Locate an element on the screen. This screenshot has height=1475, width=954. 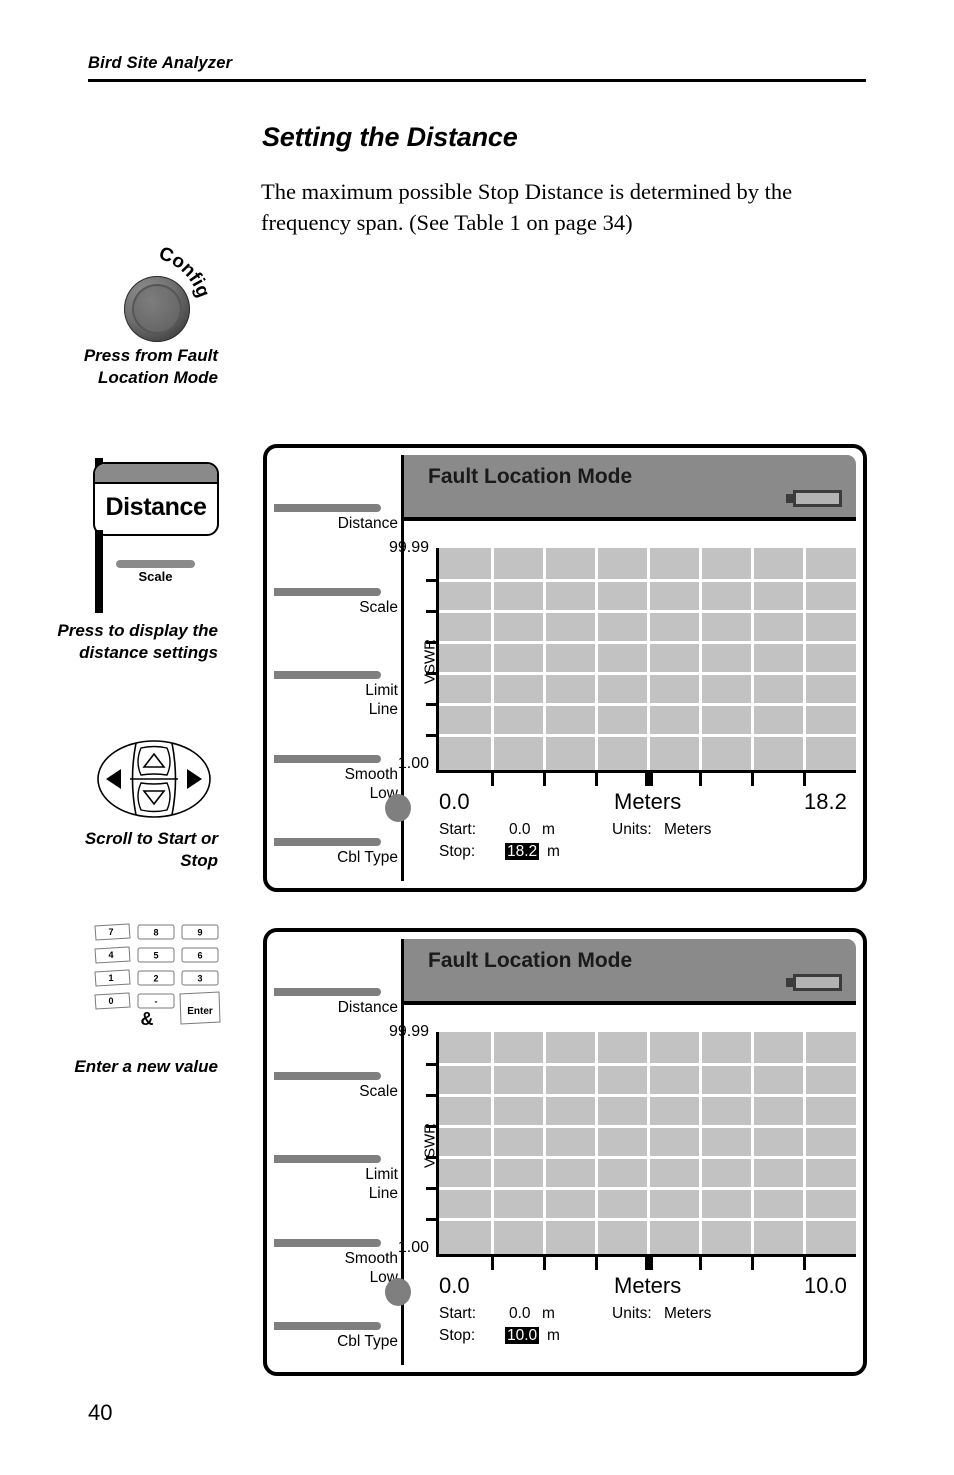
y-min-label: 1.00 is located at coordinates (413, 1247).